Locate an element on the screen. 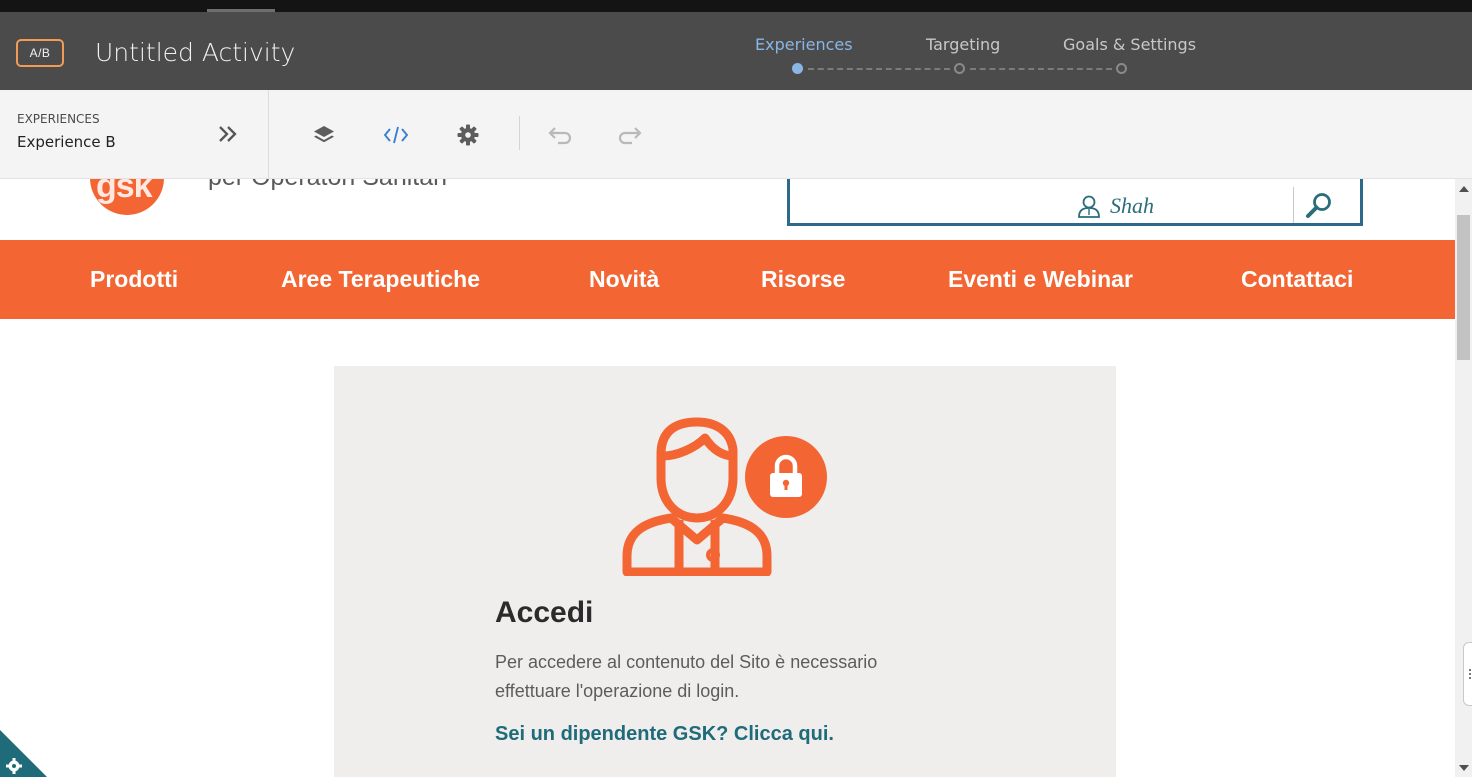 The width and height of the screenshot is (1472, 777). nav-item-risorse: Risorse is located at coordinates (803, 279).